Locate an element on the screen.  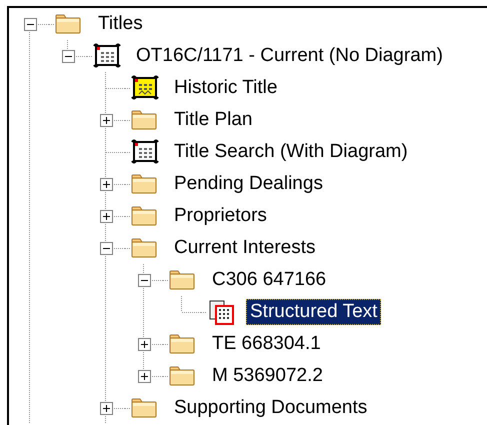
tree-item: Current Interests is located at coordinates (245, 248).